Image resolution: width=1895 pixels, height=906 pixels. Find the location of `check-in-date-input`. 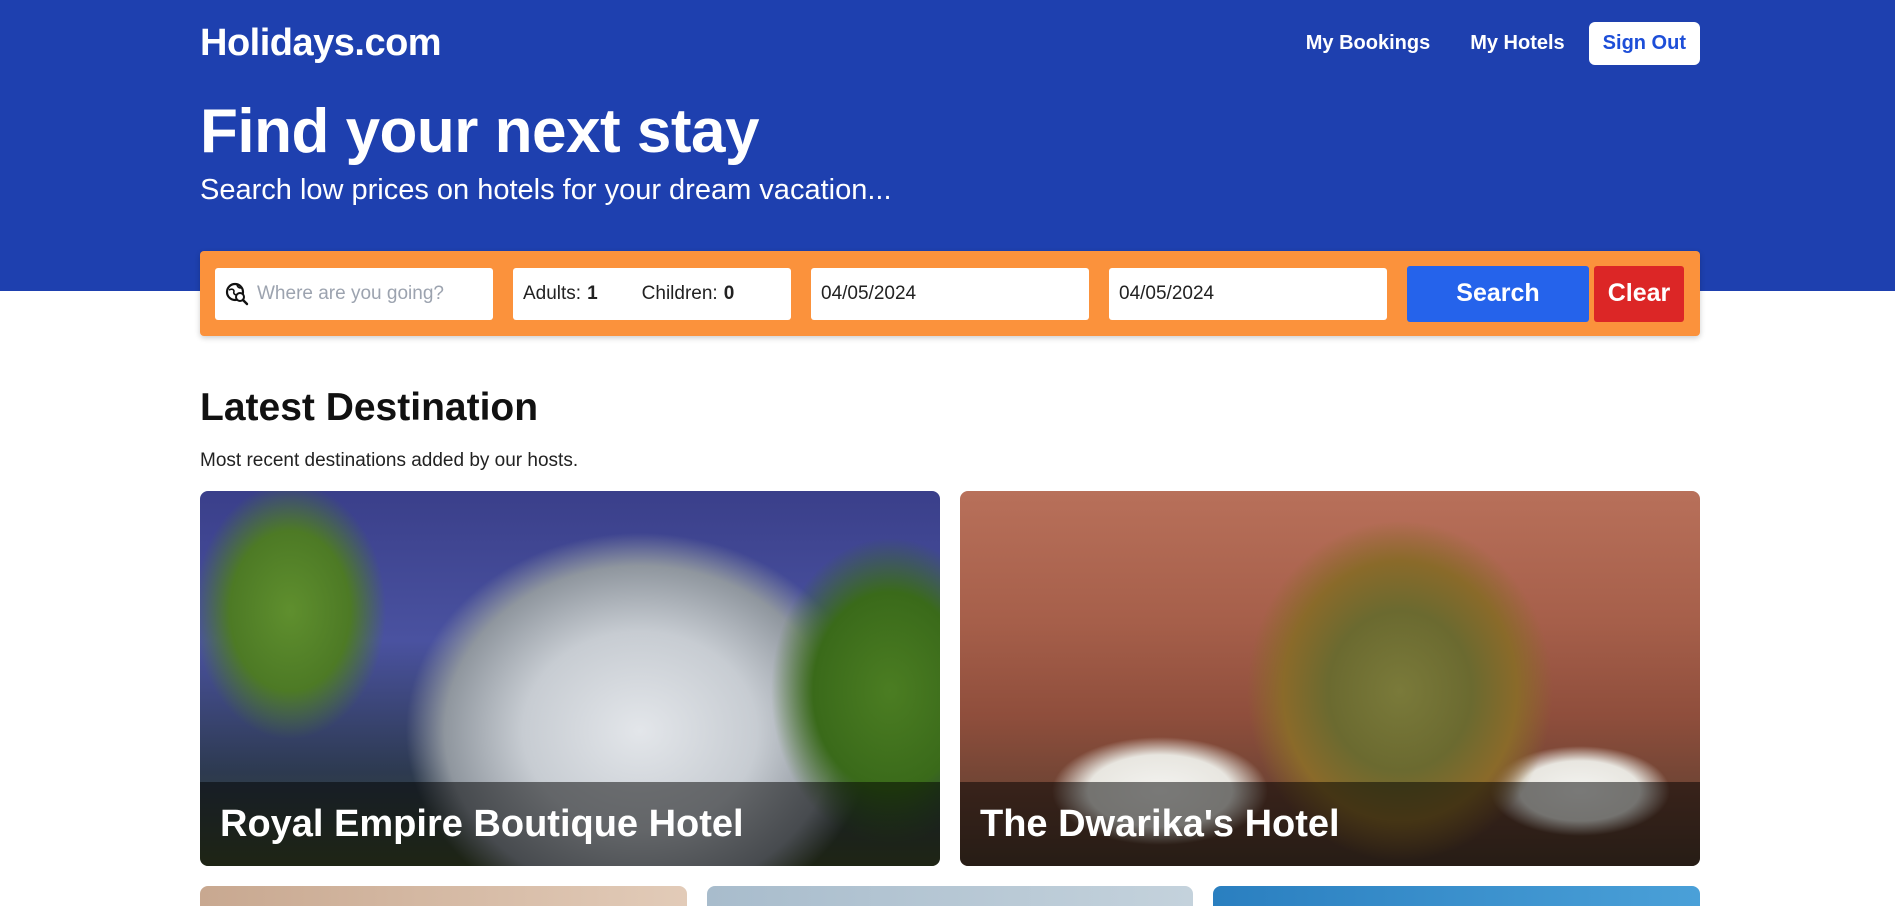

check-in-date-input is located at coordinates (950, 293).